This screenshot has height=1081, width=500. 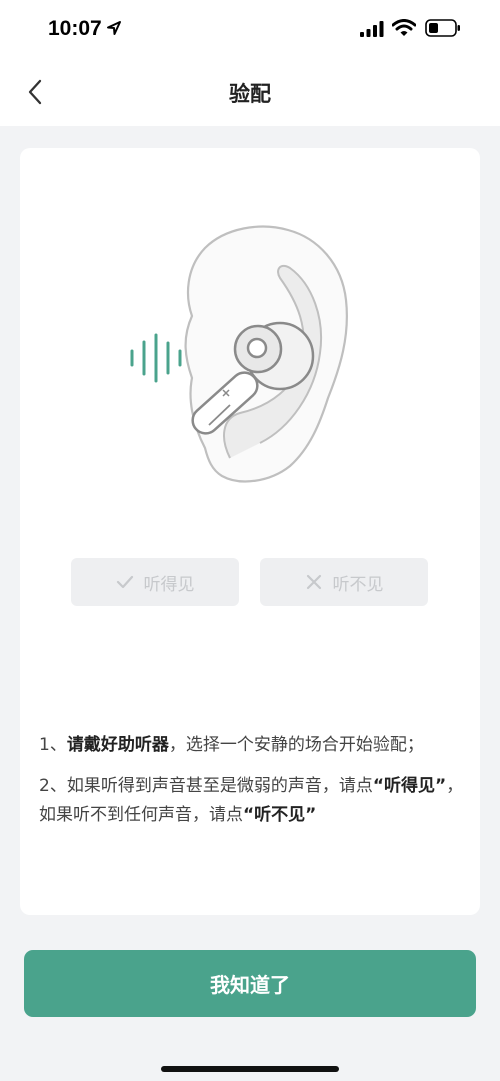 What do you see at coordinates (75, 28) in the screenshot?
I see `status-time: 10:07` at bounding box center [75, 28].